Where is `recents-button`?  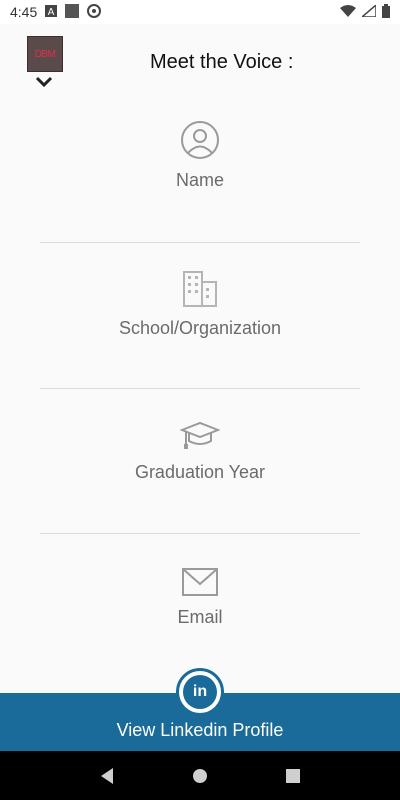 recents-button is located at coordinates (293, 776).